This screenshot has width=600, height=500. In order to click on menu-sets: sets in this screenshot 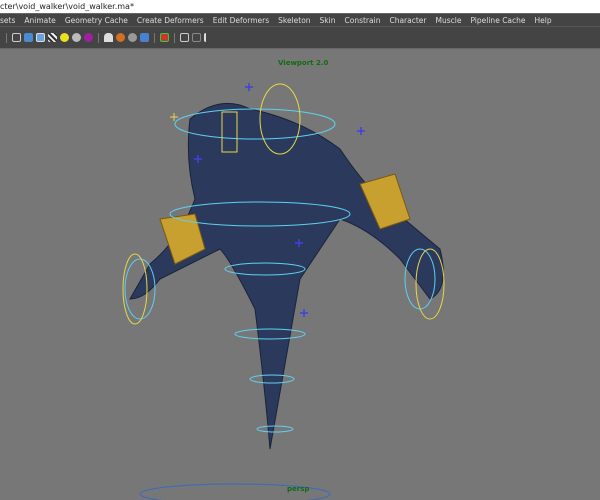, I will do `click(7, 20)`.